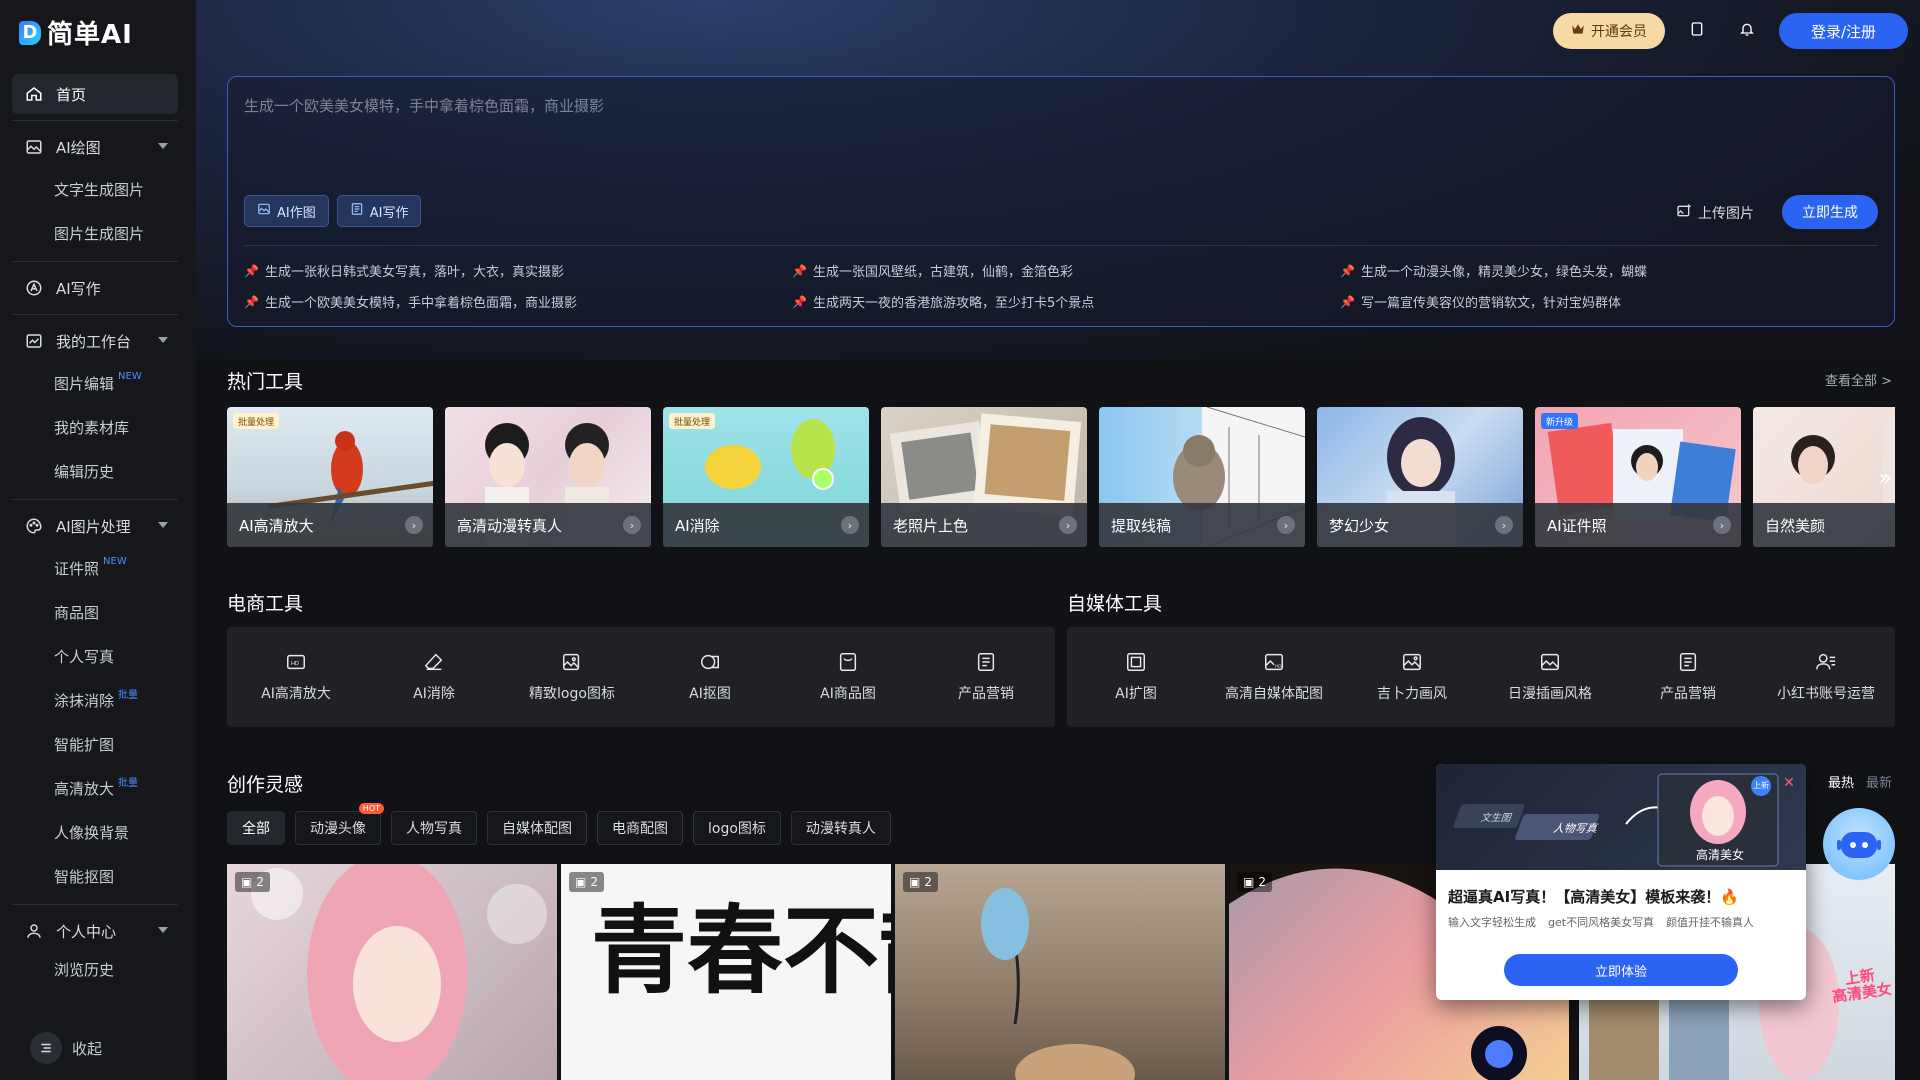 This screenshot has width=1920, height=1080. Describe the element at coordinates (1136, 694) in the screenshot. I see `tool-label: AI扩图` at that location.